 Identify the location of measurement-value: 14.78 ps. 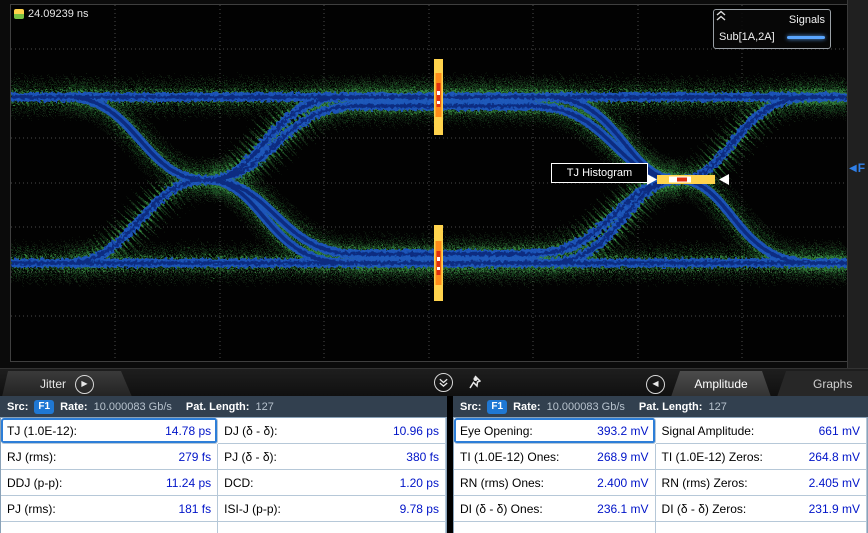
(188, 430).